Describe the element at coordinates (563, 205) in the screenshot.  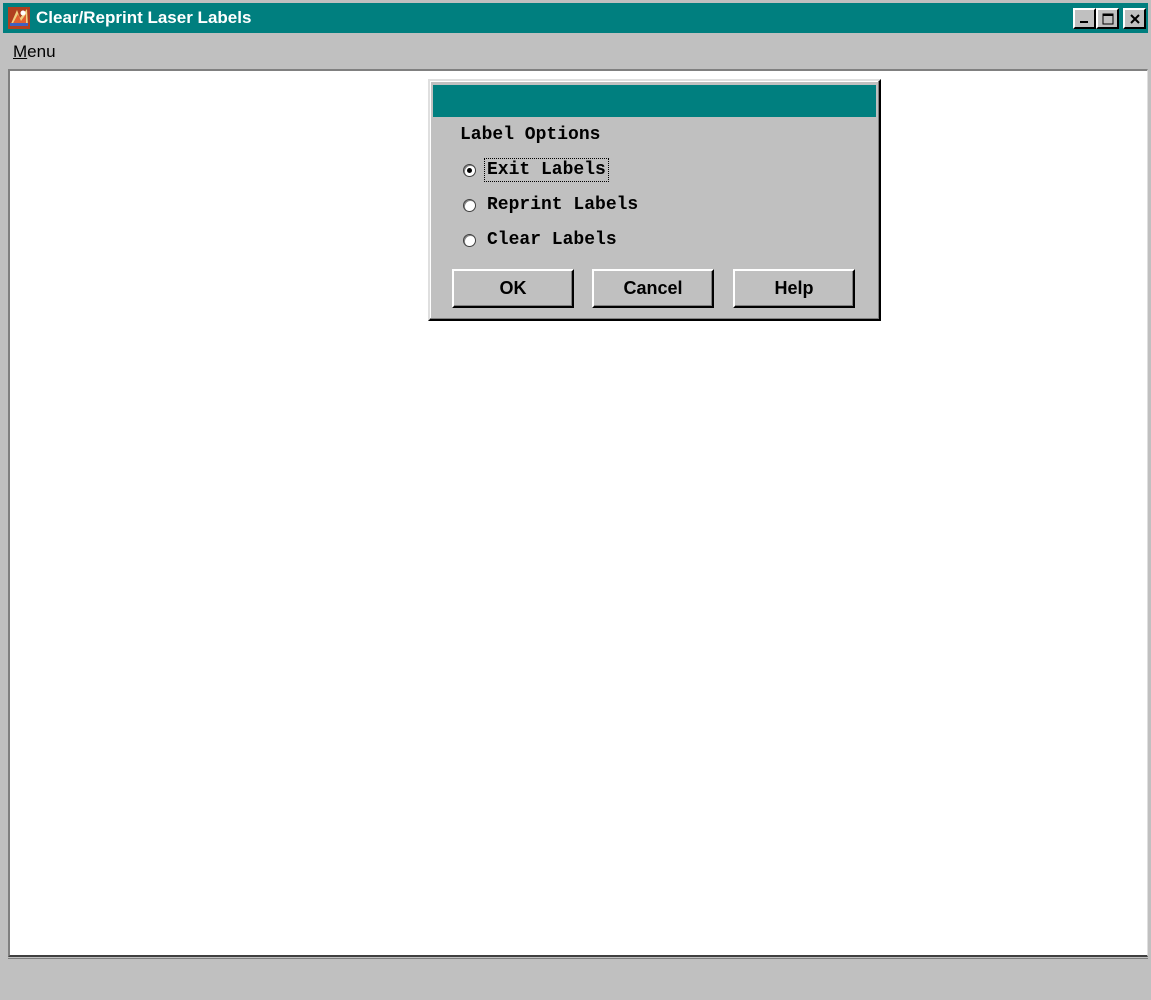
I see `radio-label-reprint: Reprint Labels` at that location.